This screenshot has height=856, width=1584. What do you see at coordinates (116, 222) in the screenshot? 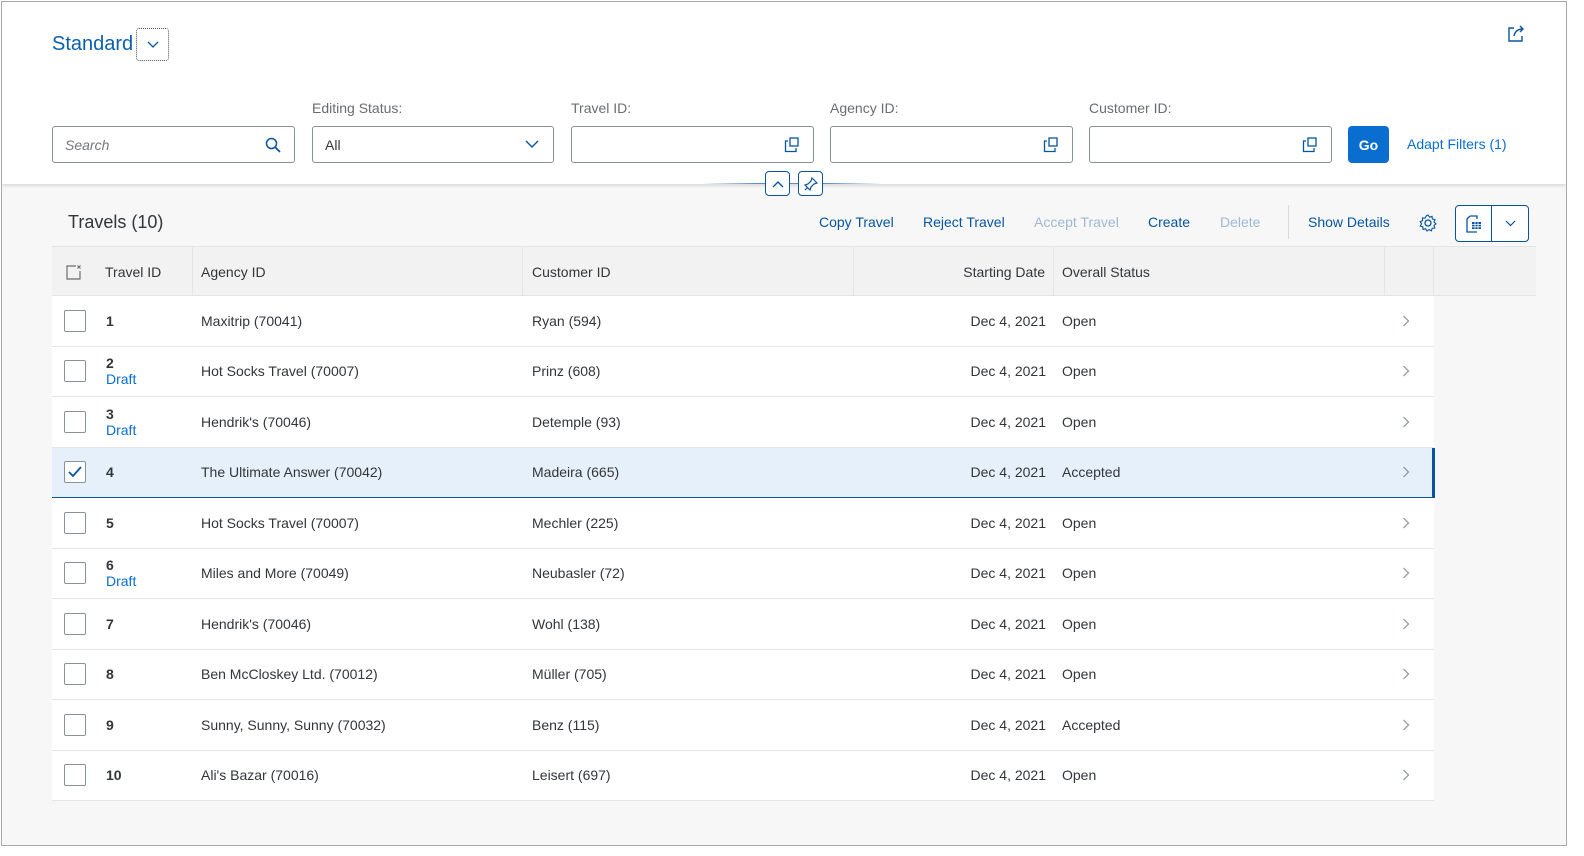
I see `table-title: Travels (10)` at bounding box center [116, 222].